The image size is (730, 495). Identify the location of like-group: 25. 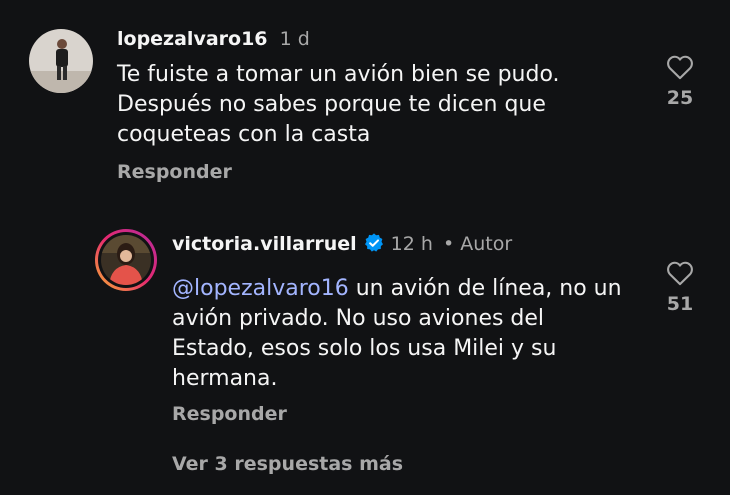
(680, 81).